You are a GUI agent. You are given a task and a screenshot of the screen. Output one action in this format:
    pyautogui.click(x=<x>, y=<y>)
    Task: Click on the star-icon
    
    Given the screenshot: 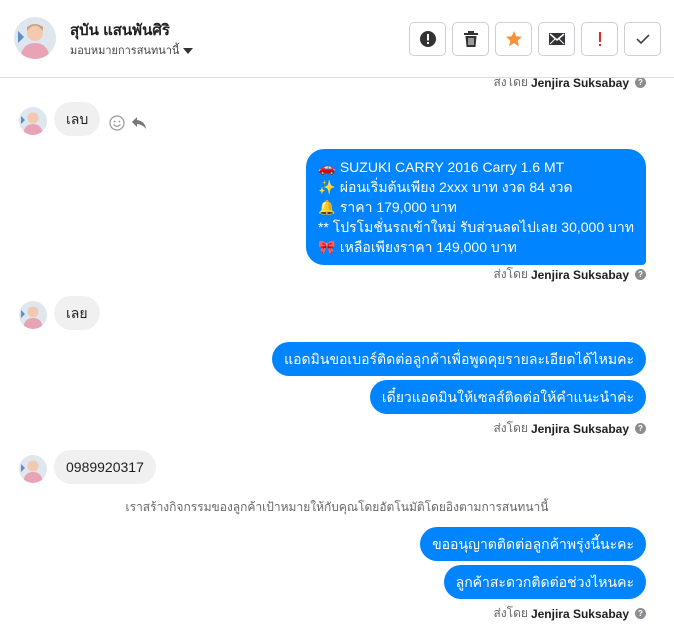 What is the action you would take?
    pyautogui.click(x=513, y=39)
    